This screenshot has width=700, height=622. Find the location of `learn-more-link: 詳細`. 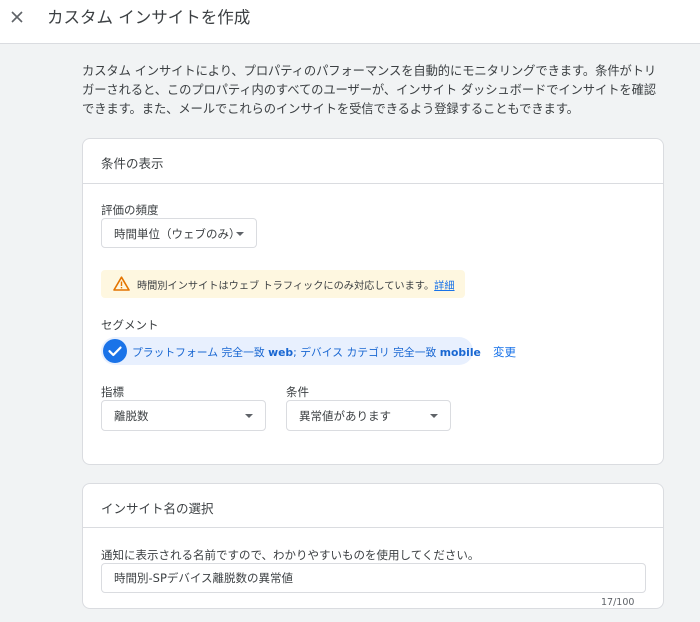

learn-more-link: 詳細 is located at coordinates (444, 286).